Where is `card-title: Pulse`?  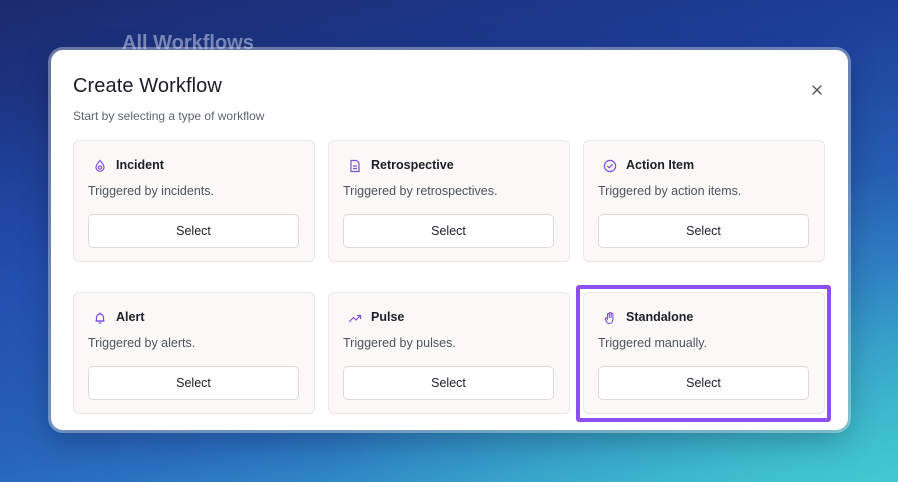
card-title: Pulse is located at coordinates (388, 317).